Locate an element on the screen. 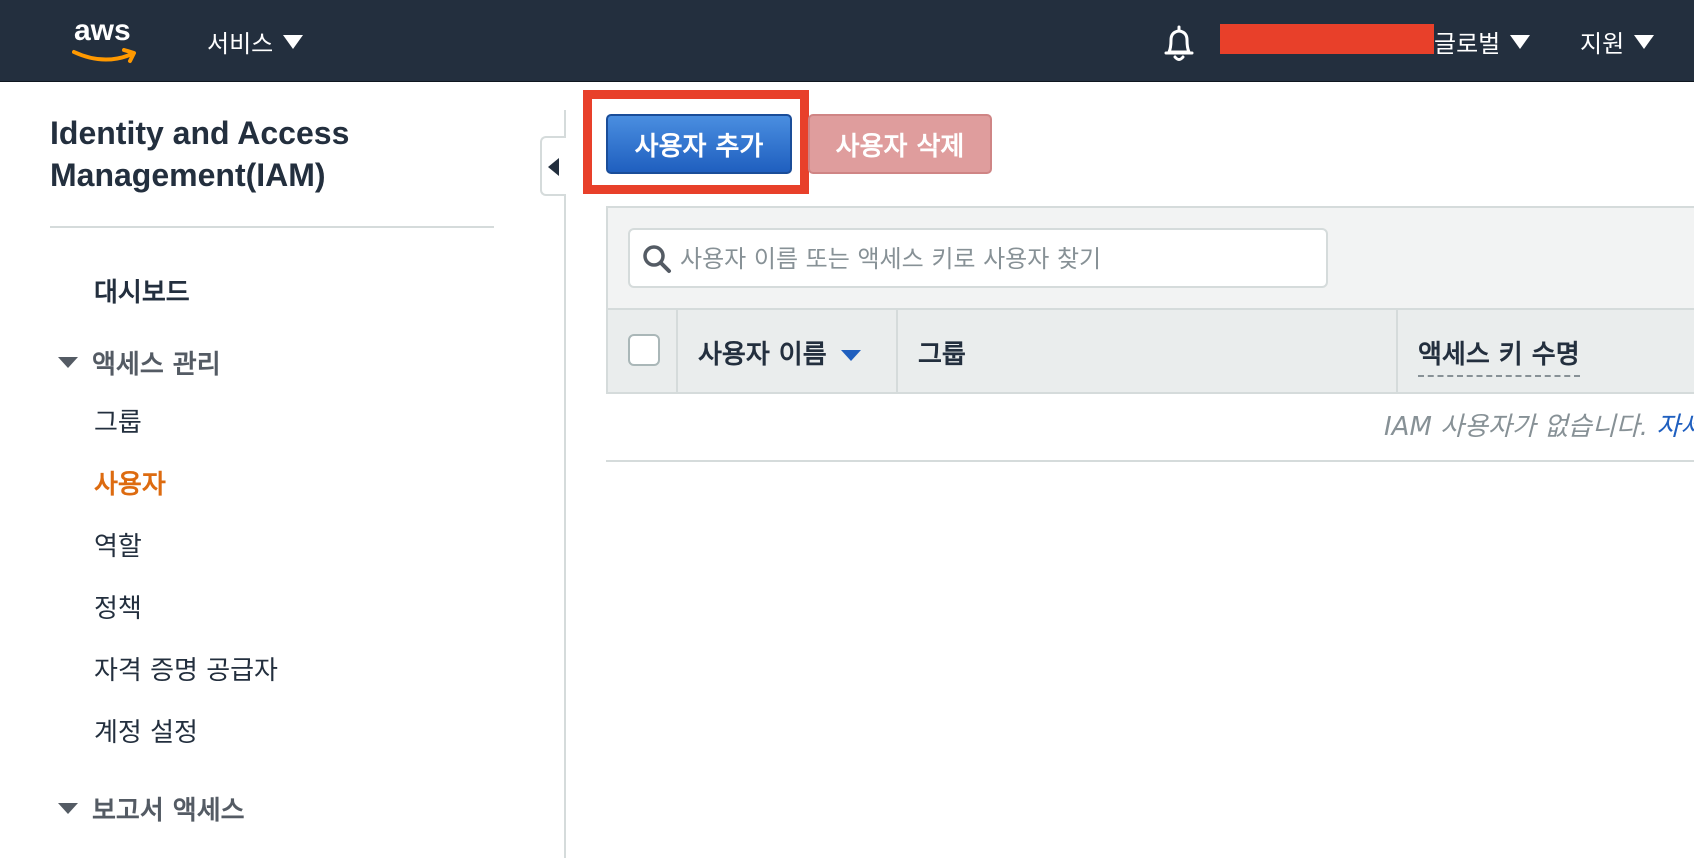  support-label: 지원 is located at coordinates (1602, 44).